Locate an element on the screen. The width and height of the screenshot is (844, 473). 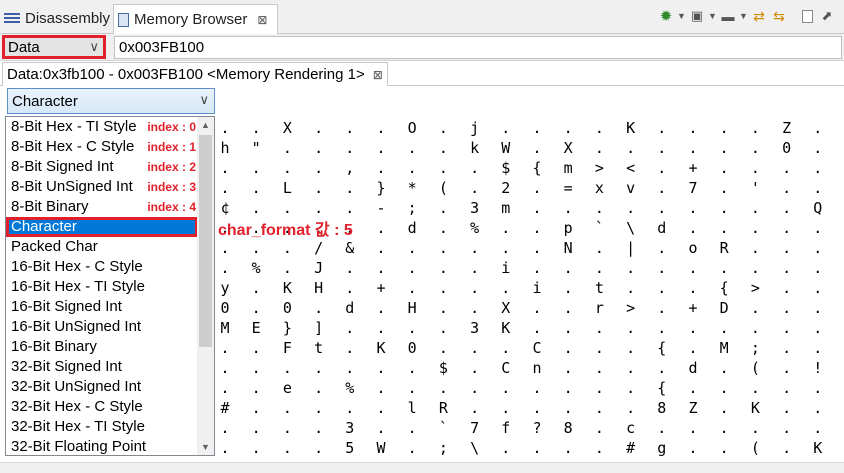
memory-cell: c is located at coordinates (631, 428).